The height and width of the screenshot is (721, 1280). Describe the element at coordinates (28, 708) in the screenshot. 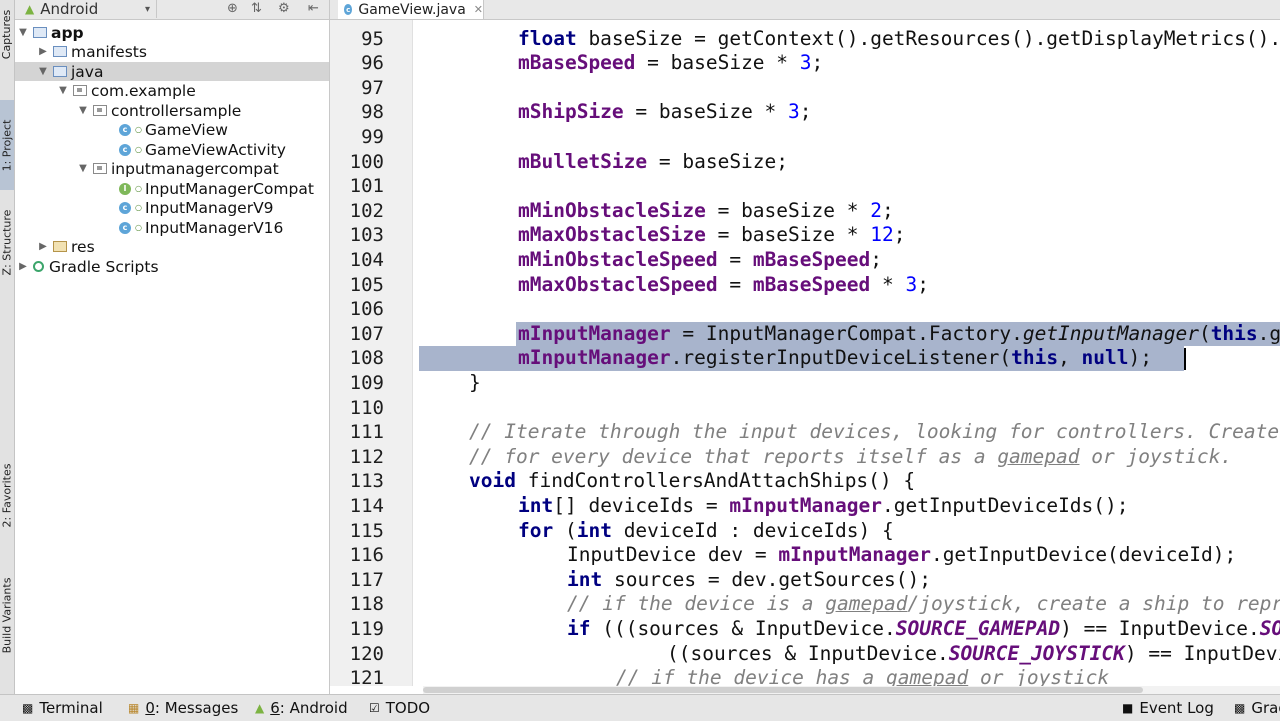

I see `terminal-icon: ▩` at that location.